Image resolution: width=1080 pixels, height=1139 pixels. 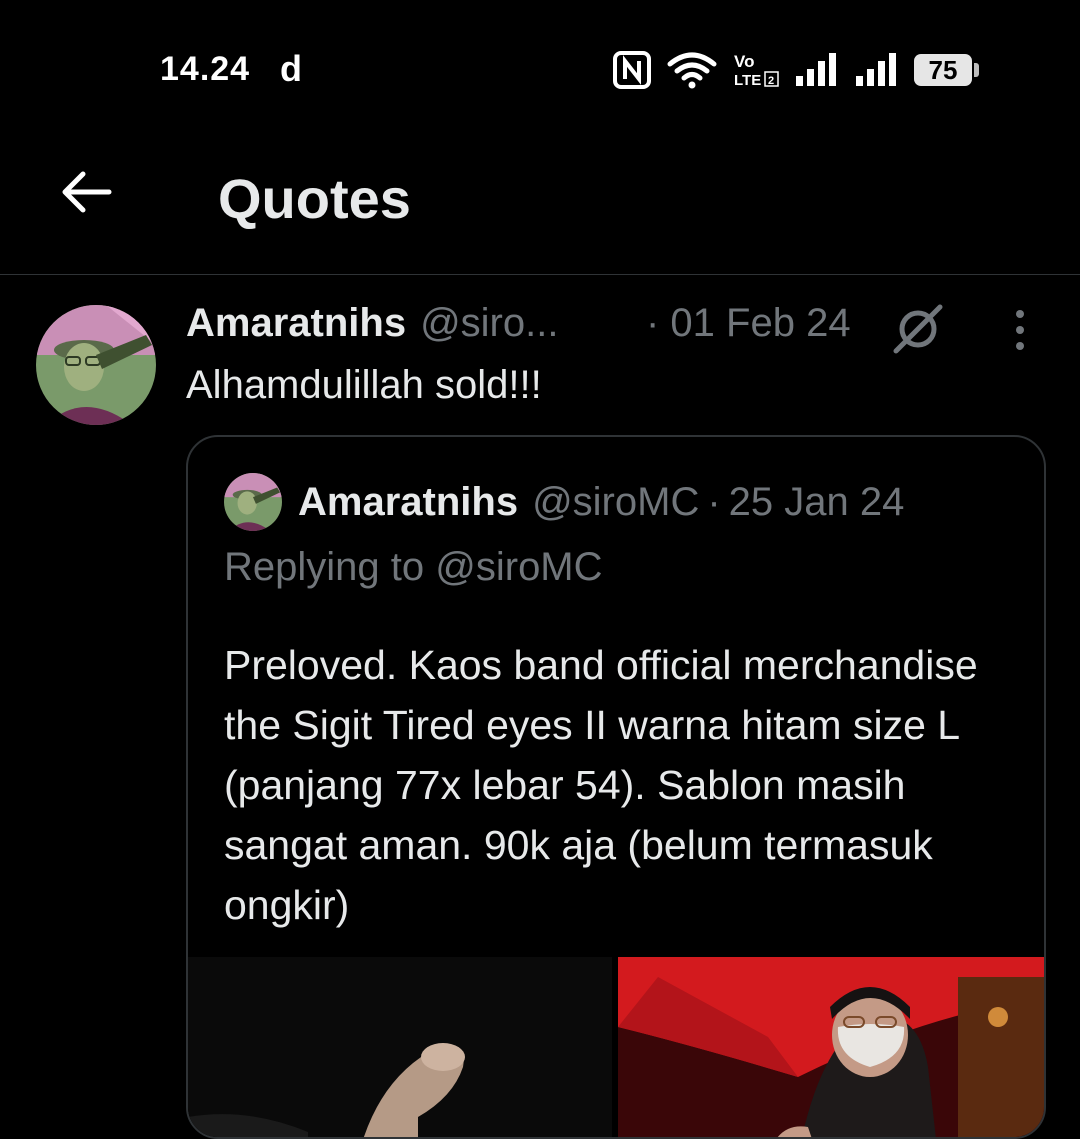 I want to click on svg-text: 2, so click(x=771, y=81).